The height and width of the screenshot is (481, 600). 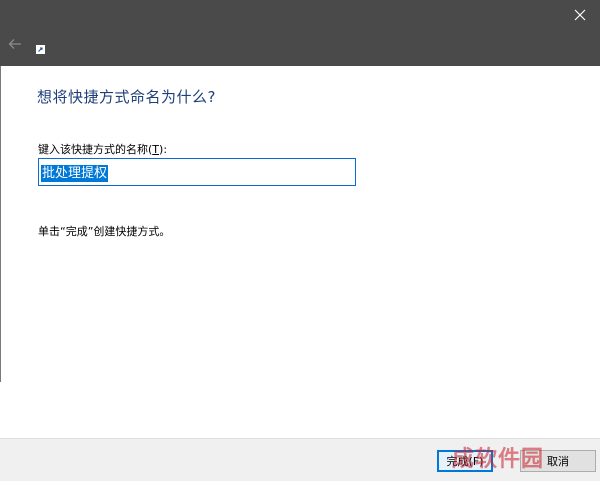 What do you see at coordinates (558, 461) in the screenshot?
I see `cancel-button: 取消` at bounding box center [558, 461].